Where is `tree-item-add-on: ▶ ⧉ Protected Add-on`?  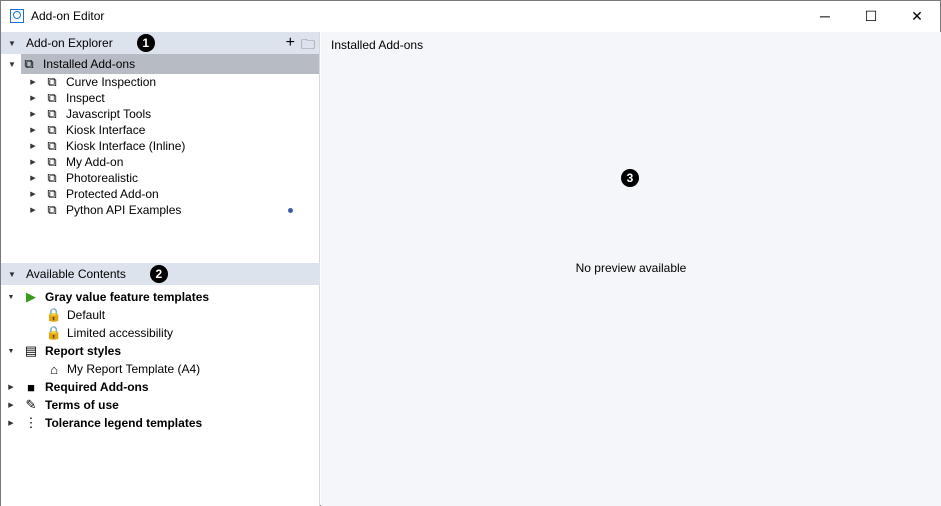 tree-item-add-on: ▶ ⧉ Protected Add-on is located at coordinates (160, 194).